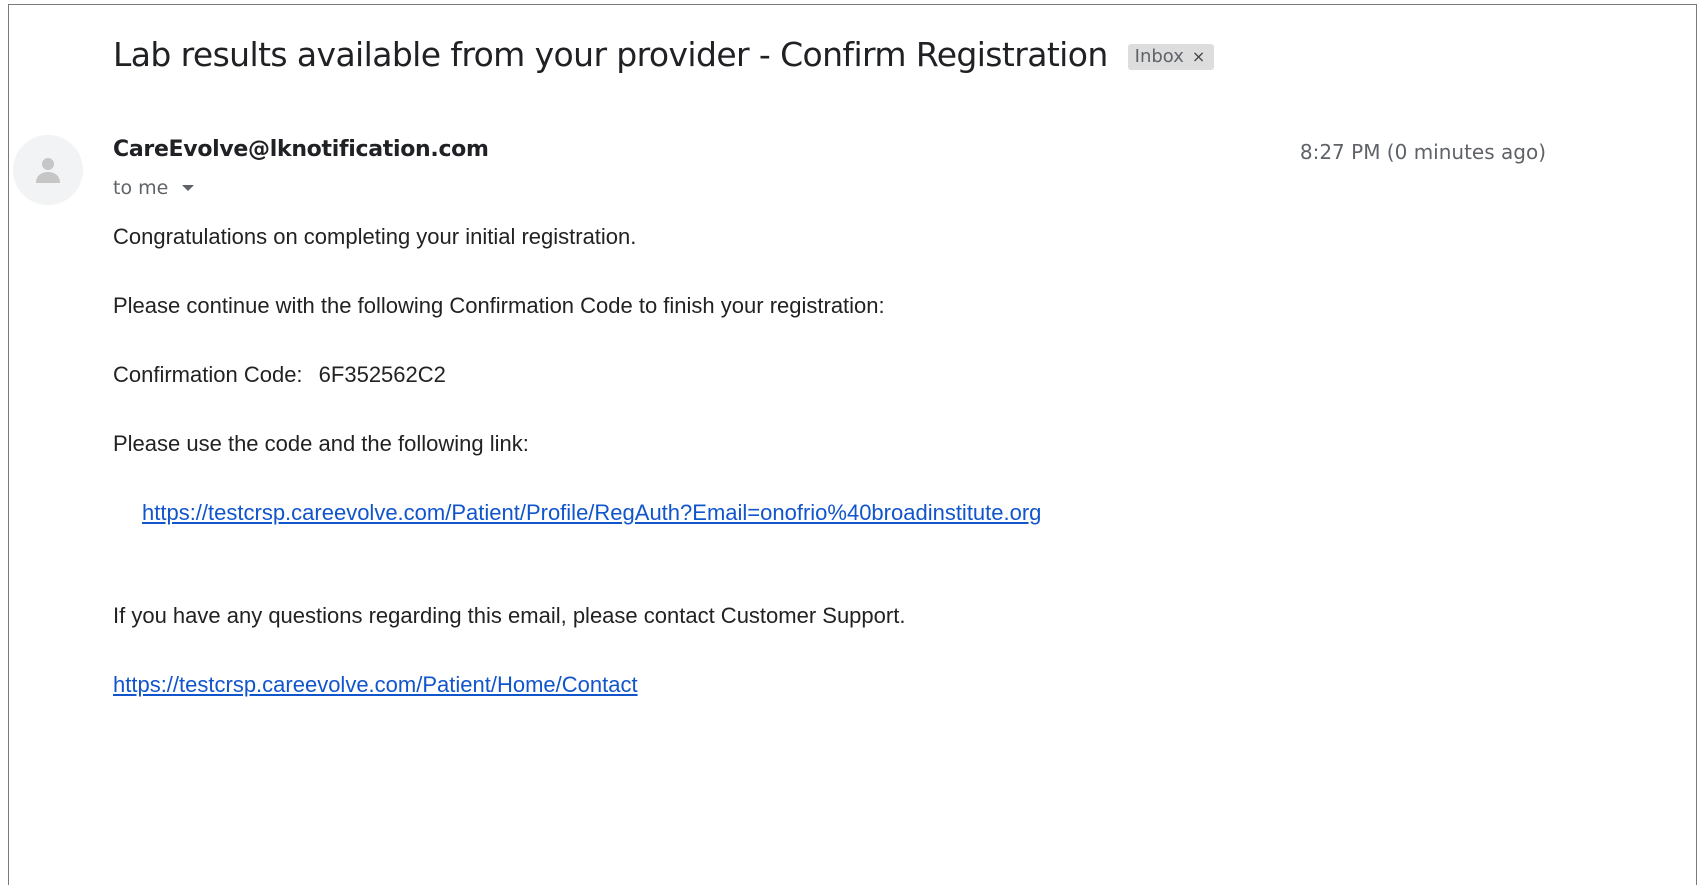 The height and width of the screenshot is (885, 1701). What do you see at coordinates (301, 149) in the screenshot?
I see `sender-address: CareEvolve@lknotification.com` at bounding box center [301, 149].